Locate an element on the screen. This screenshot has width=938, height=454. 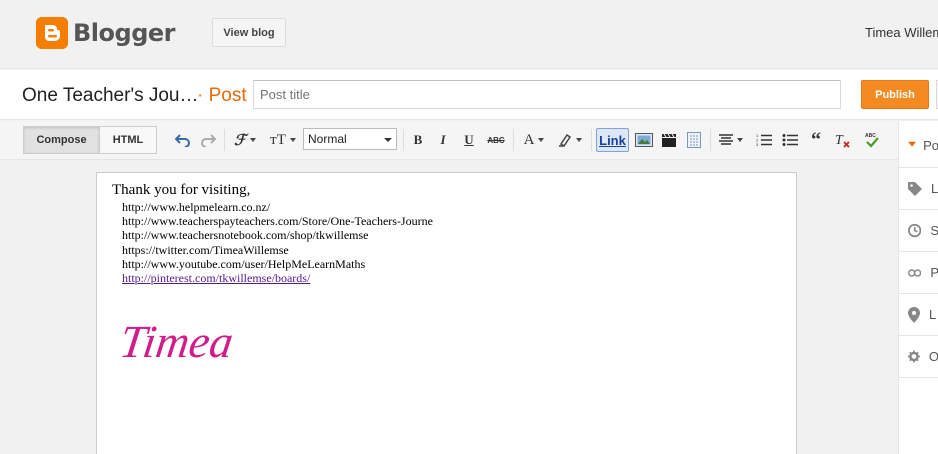
jump-break-icon is located at coordinates (694, 140).